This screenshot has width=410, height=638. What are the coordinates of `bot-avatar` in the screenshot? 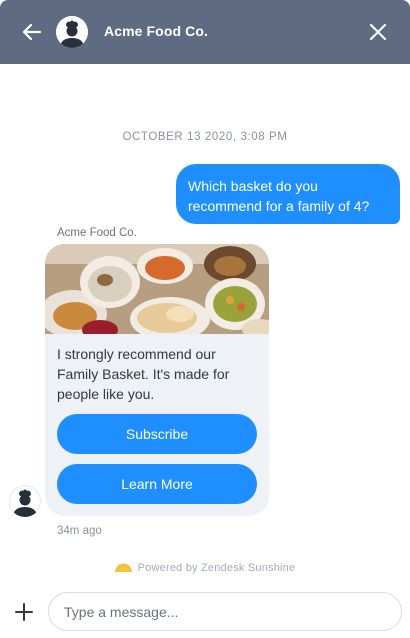 It's located at (25, 501).